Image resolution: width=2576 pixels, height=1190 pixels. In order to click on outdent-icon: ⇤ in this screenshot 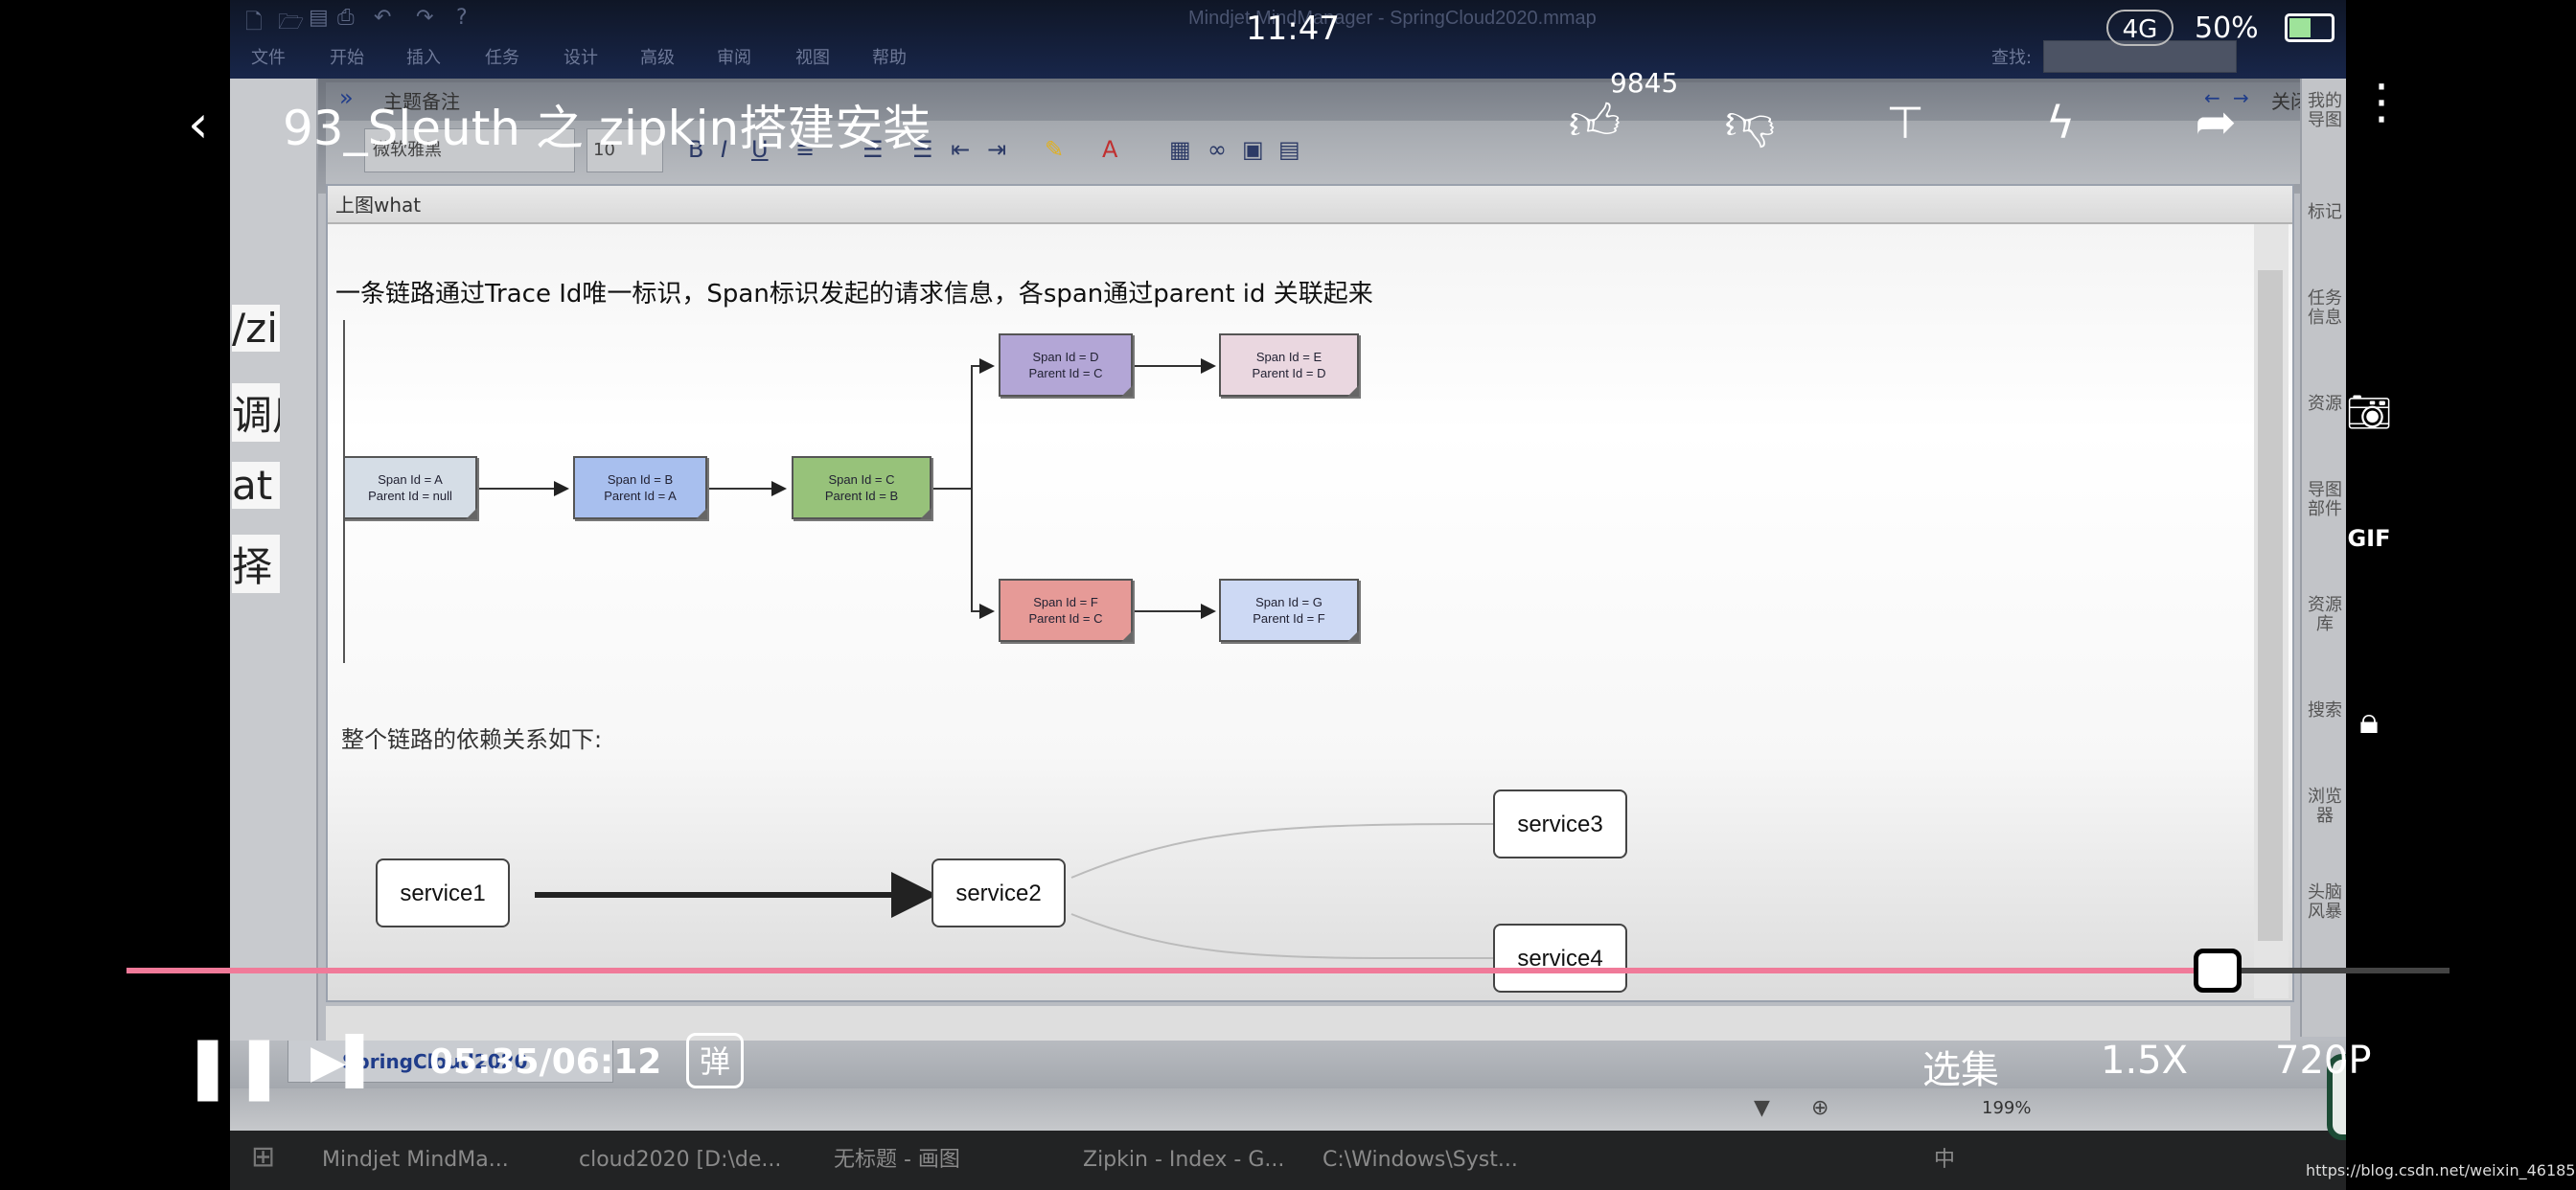, I will do `click(960, 150)`.